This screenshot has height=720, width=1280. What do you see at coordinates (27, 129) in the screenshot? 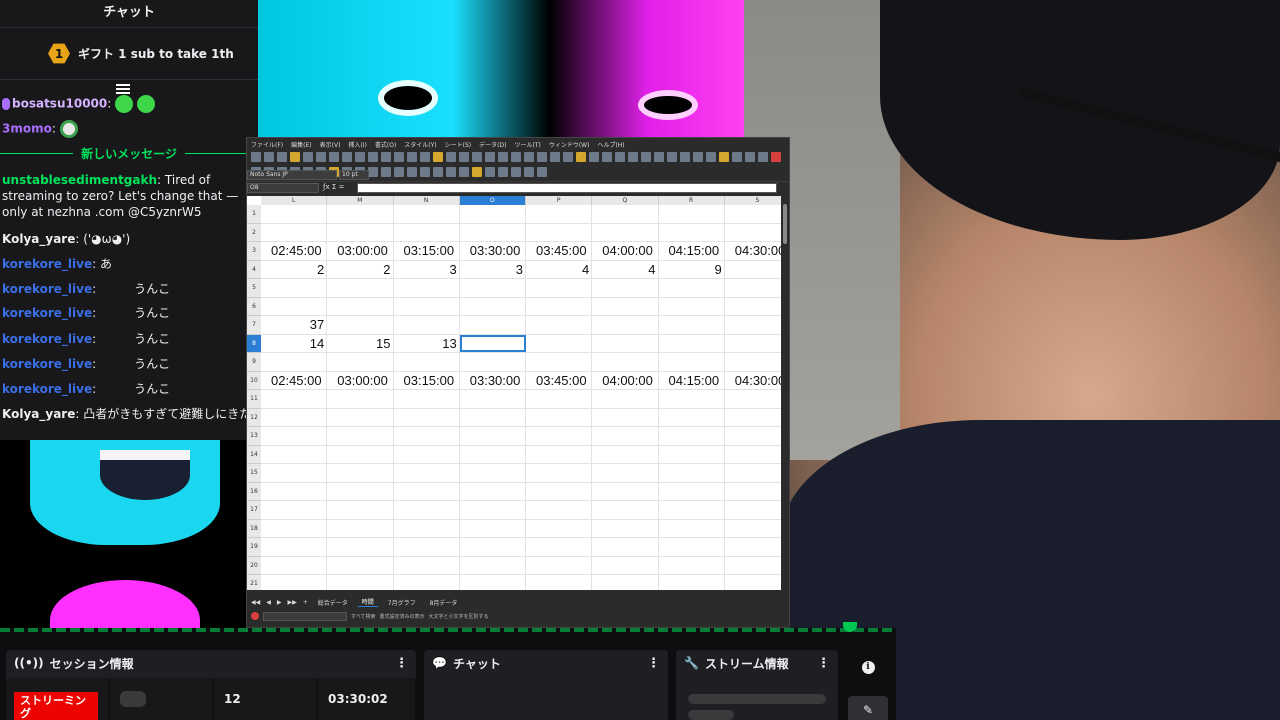
I see `chat-username: 3momo` at bounding box center [27, 129].